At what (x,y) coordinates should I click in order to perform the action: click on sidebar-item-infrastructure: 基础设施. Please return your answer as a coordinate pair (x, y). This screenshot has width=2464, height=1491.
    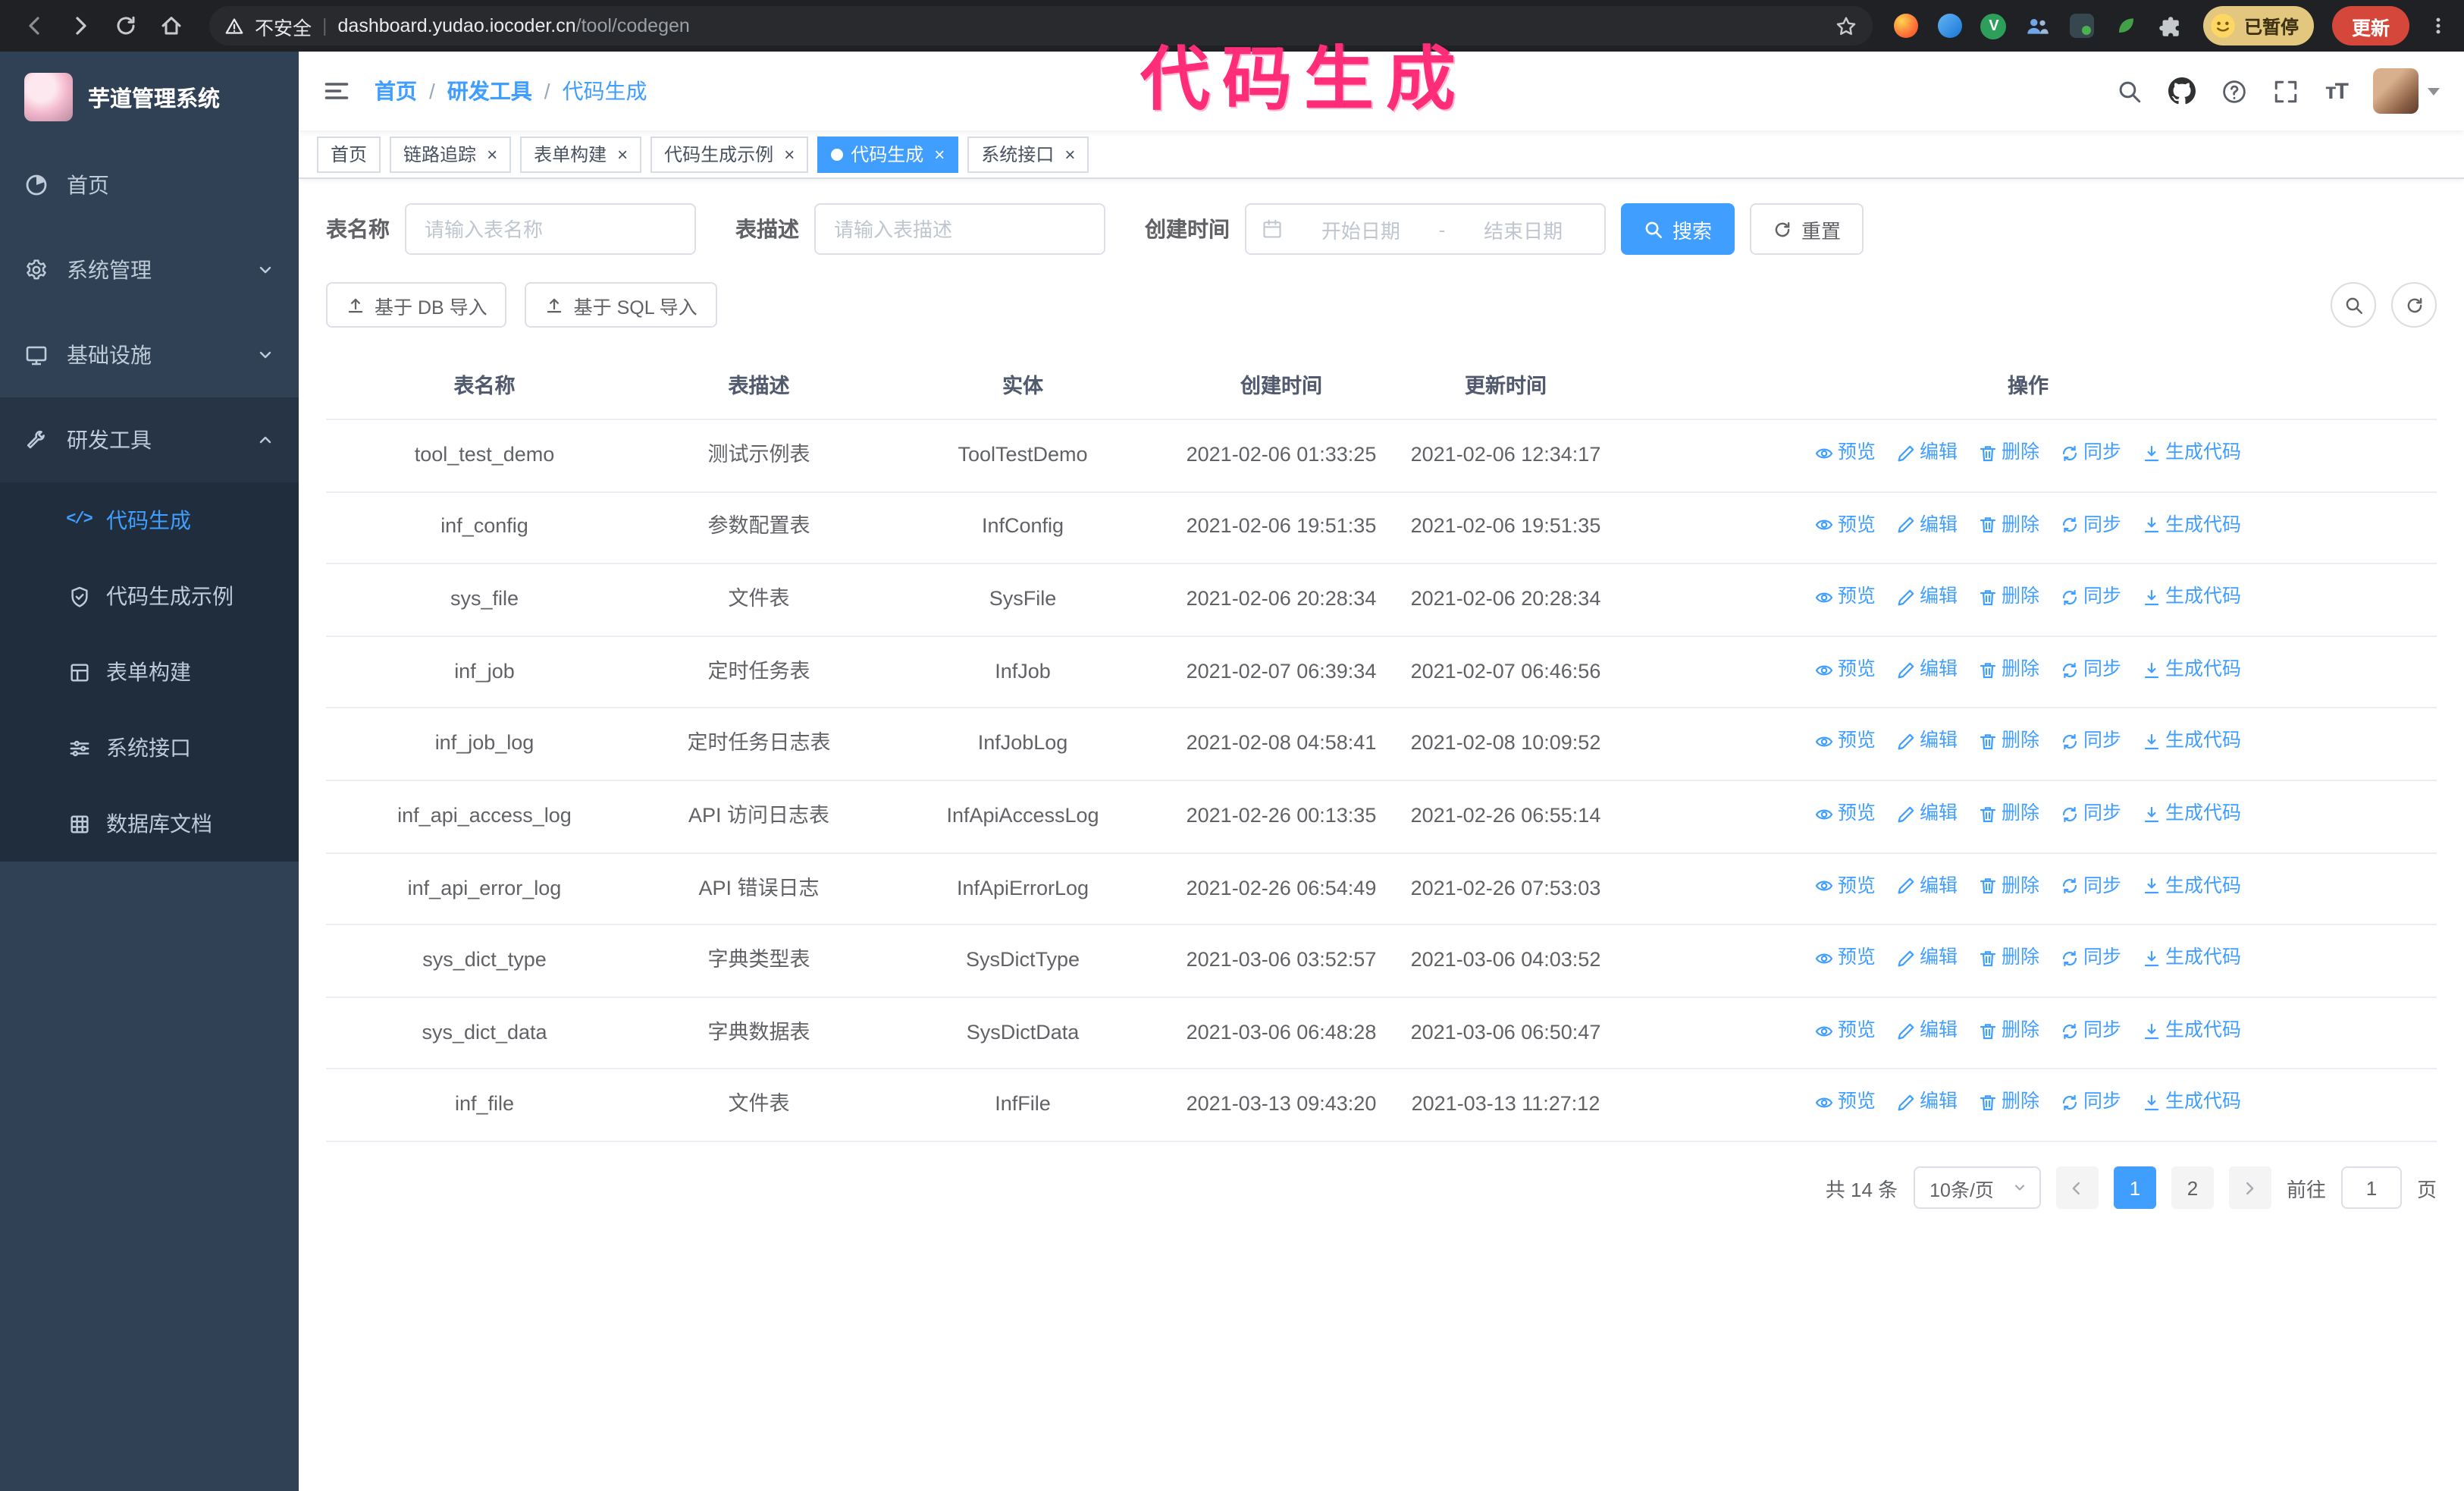
    Looking at the image, I should click on (150, 354).